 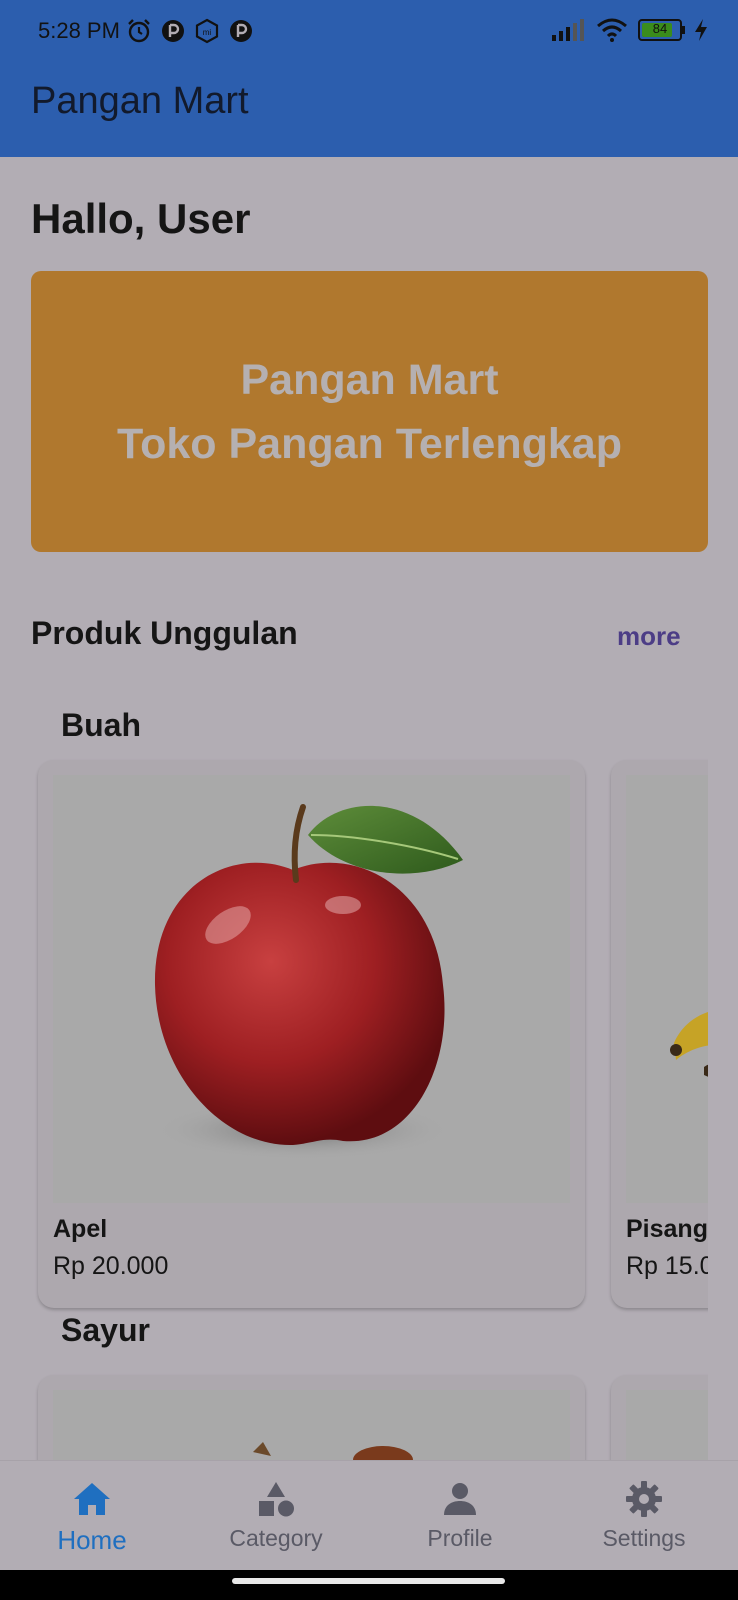 What do you see at coordinates (80, 1229) in the screenshot?
I see `product-name: Apel` at bounding box center [80, 1229].